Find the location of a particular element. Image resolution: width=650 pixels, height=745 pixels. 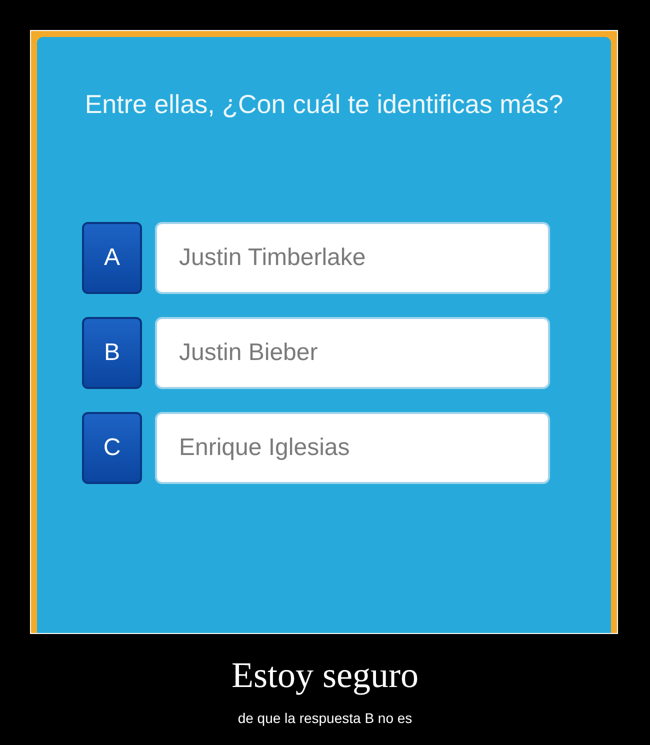

answer-option: Justin Bieber is located at coordinates (352, 353).